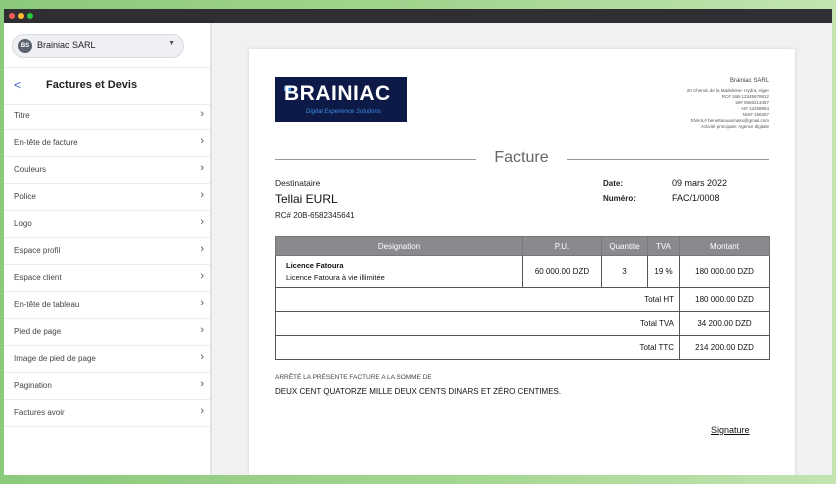 Image resolution: width=836 pixels, height=484 pixels. Describe the element at coordinates (562, 271) in the screenshot. I see `unit-price-cell: 60 000.00 DZD` at that location.